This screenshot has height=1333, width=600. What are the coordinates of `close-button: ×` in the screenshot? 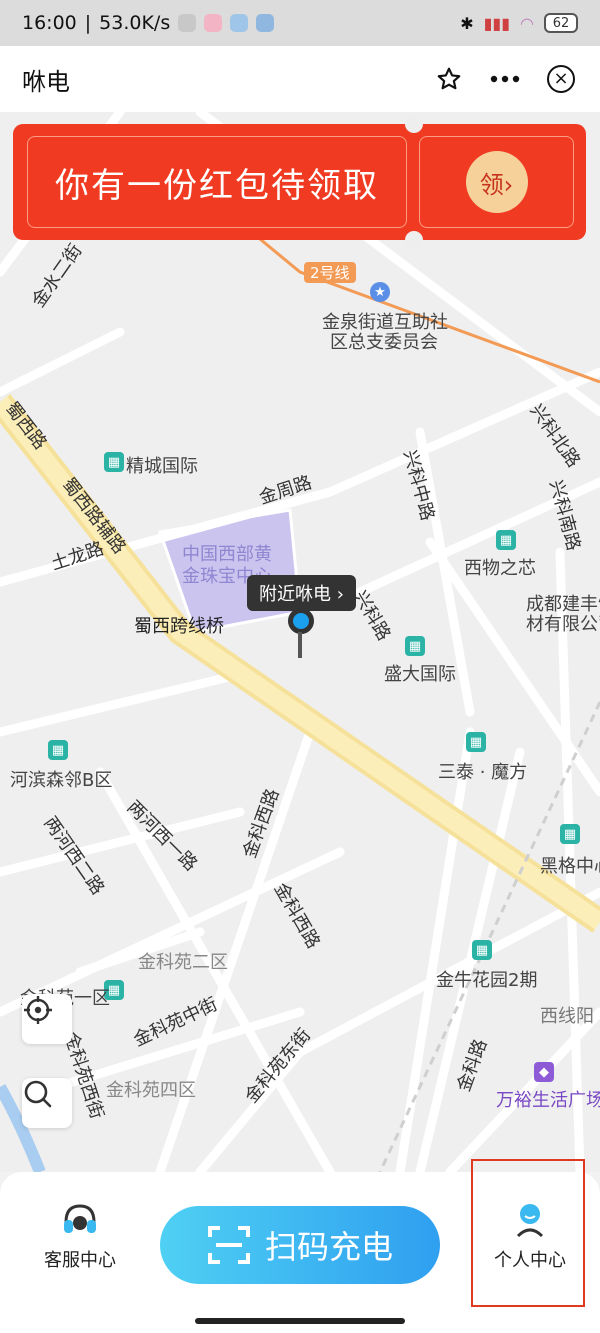 It's located at (561, 79).